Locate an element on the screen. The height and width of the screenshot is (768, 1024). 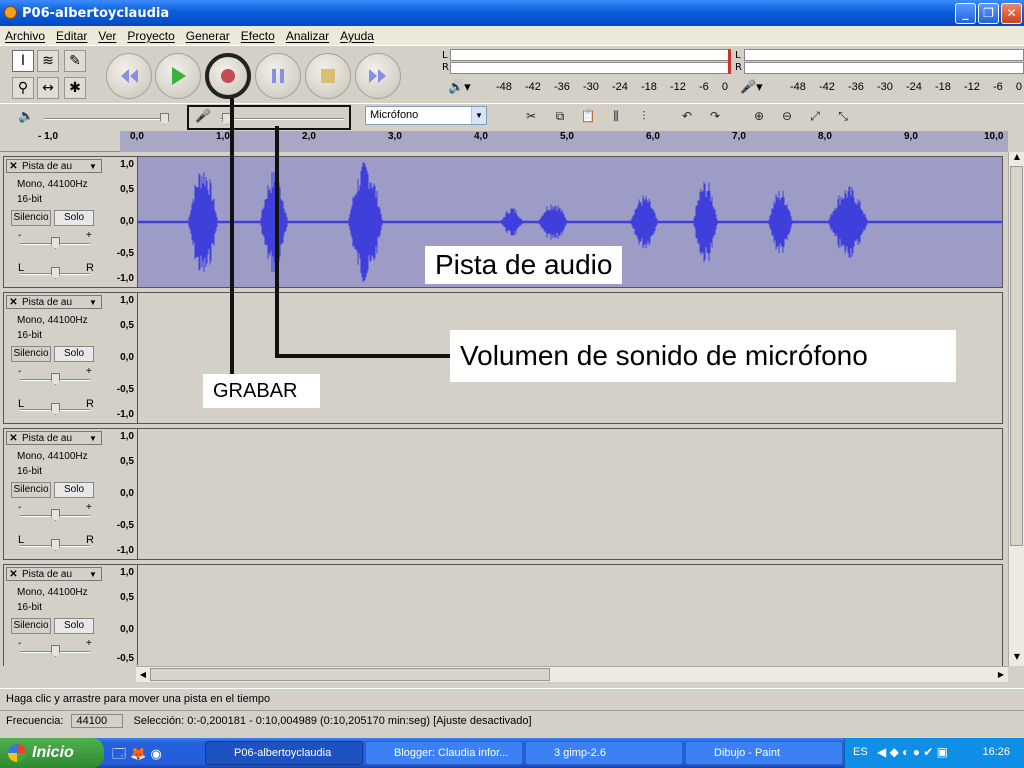
task-paint: Dibujo - Paint is located at coordinates (764, 753).